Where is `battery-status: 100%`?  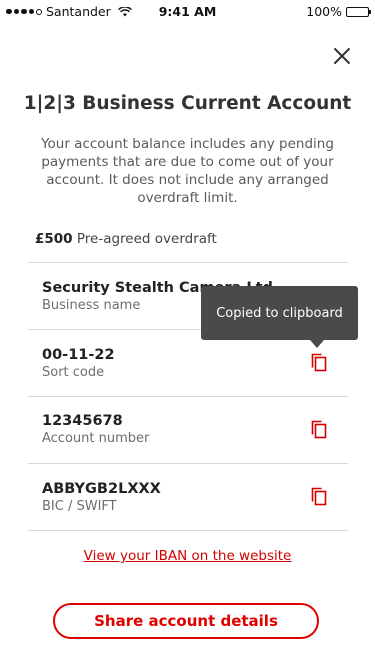
battery-status: 100% is located at coordinates (338, 11).